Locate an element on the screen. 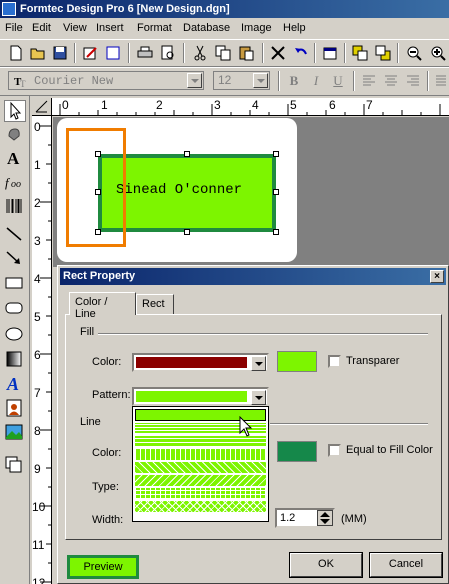 The image size is (449, 584). ruler-label: 1 is located at coordinates (37, 165).